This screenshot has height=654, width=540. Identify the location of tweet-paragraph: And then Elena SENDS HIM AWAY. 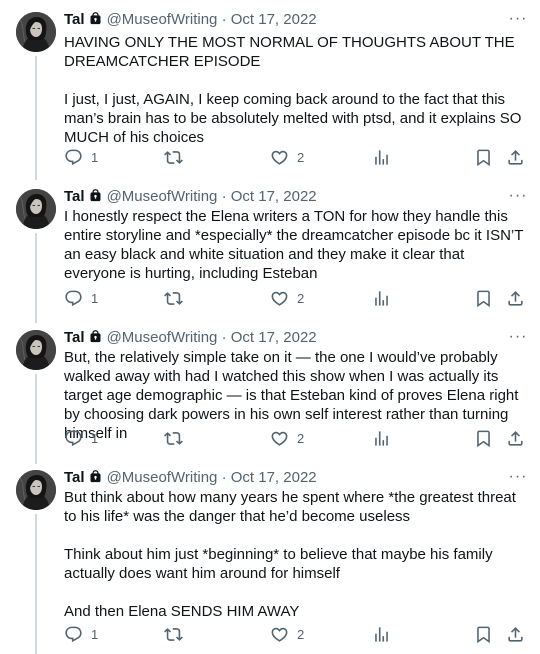
(182, 611).